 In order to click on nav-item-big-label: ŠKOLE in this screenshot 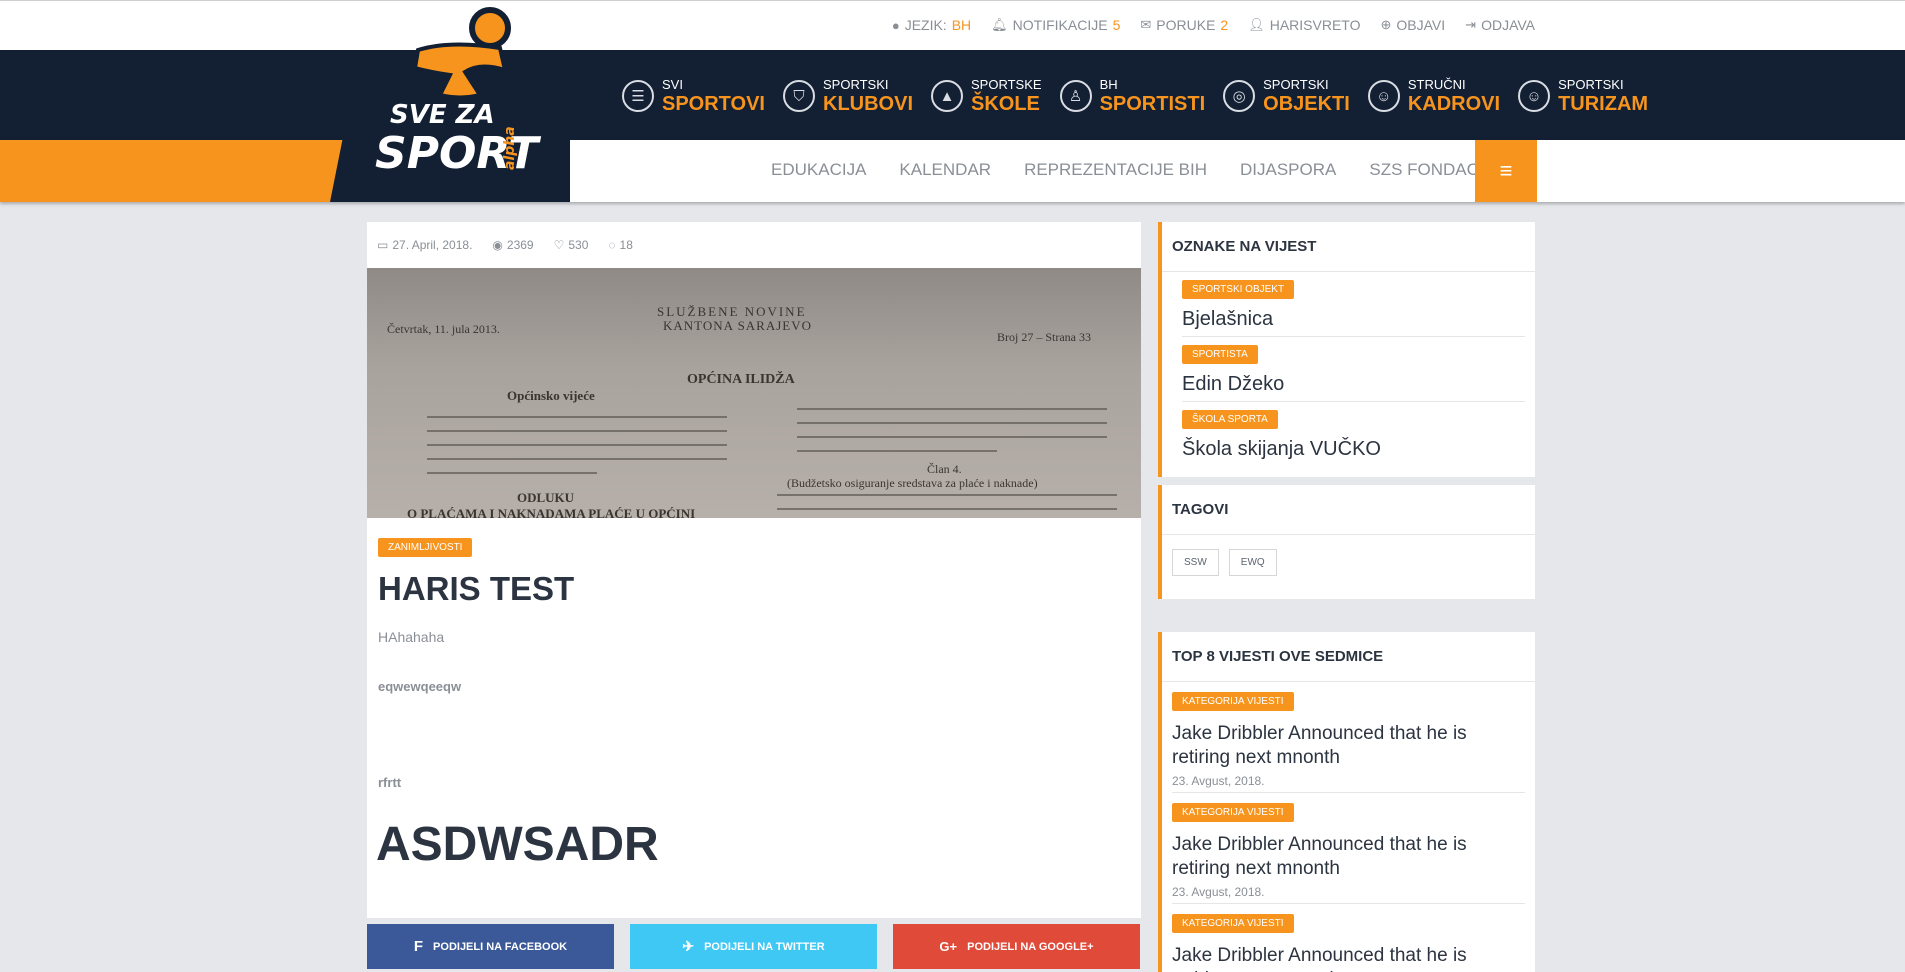, I will do `click(1005, 104)`.